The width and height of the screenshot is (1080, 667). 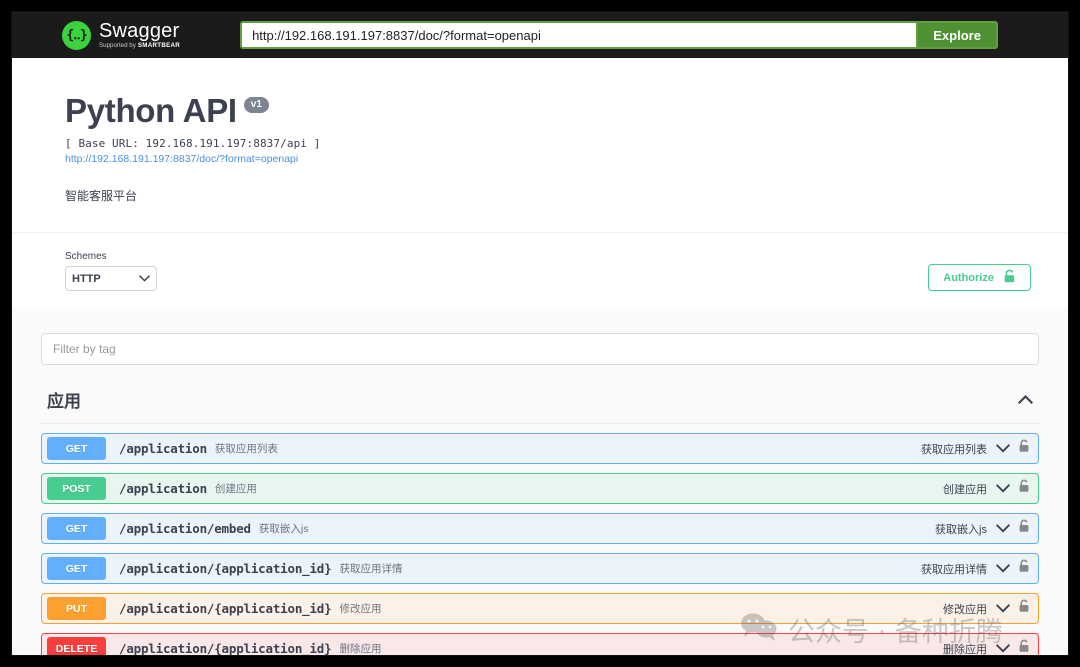 What do you see at coordinates (360, 649) in the screenshot?
I see `operation-inline-summary: 删除应用` at bounding box center [360, 649].